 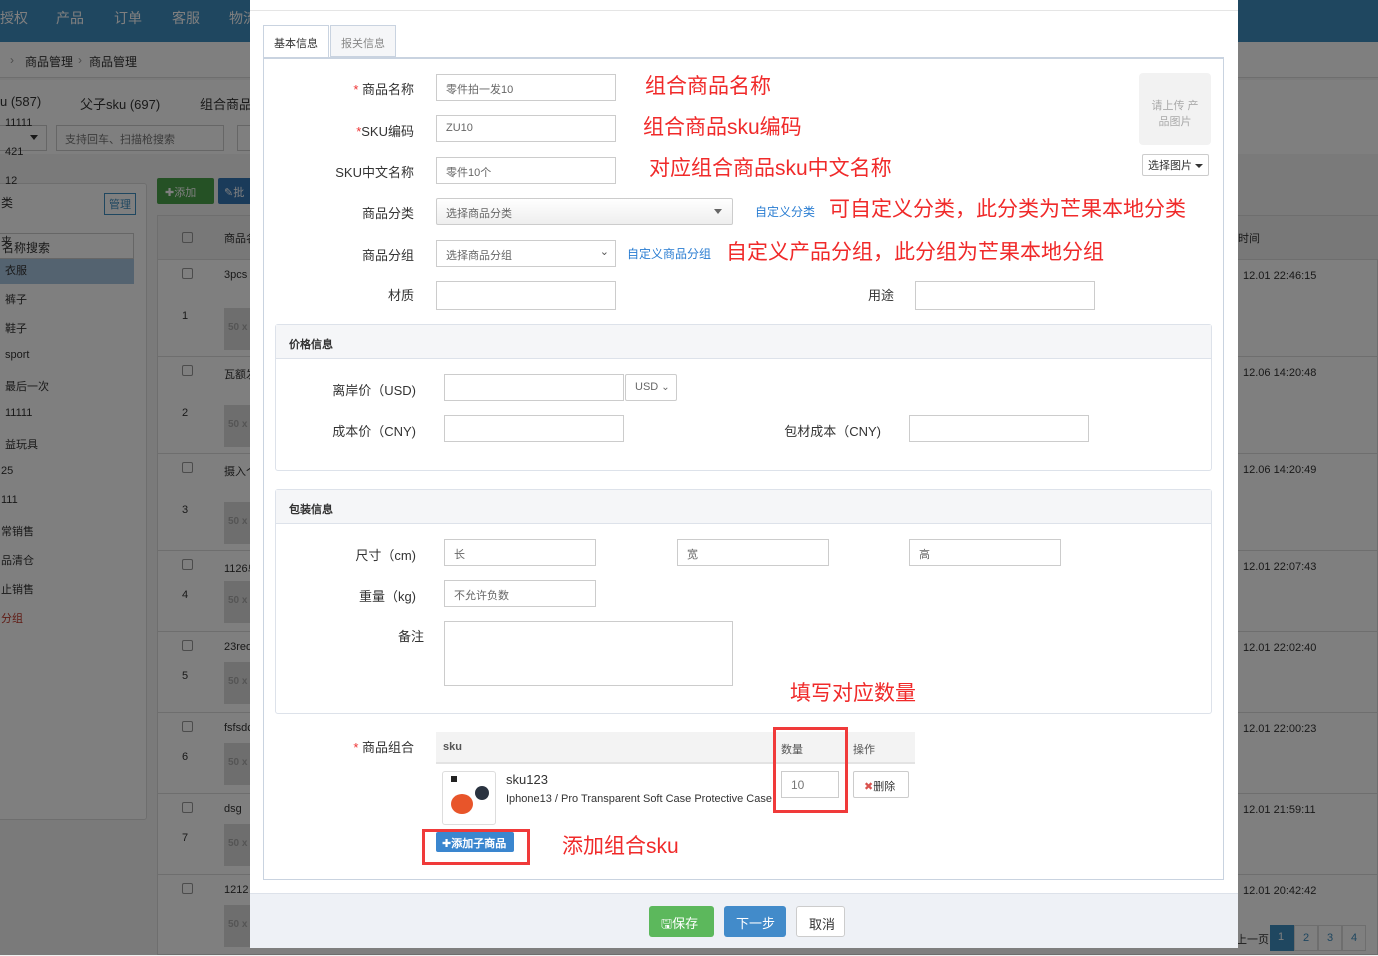 What do you see at coordinates (526, 87) in the screenshot?
I see `product-name-input: 零件拍一发10` at bounding box center [526, 87].